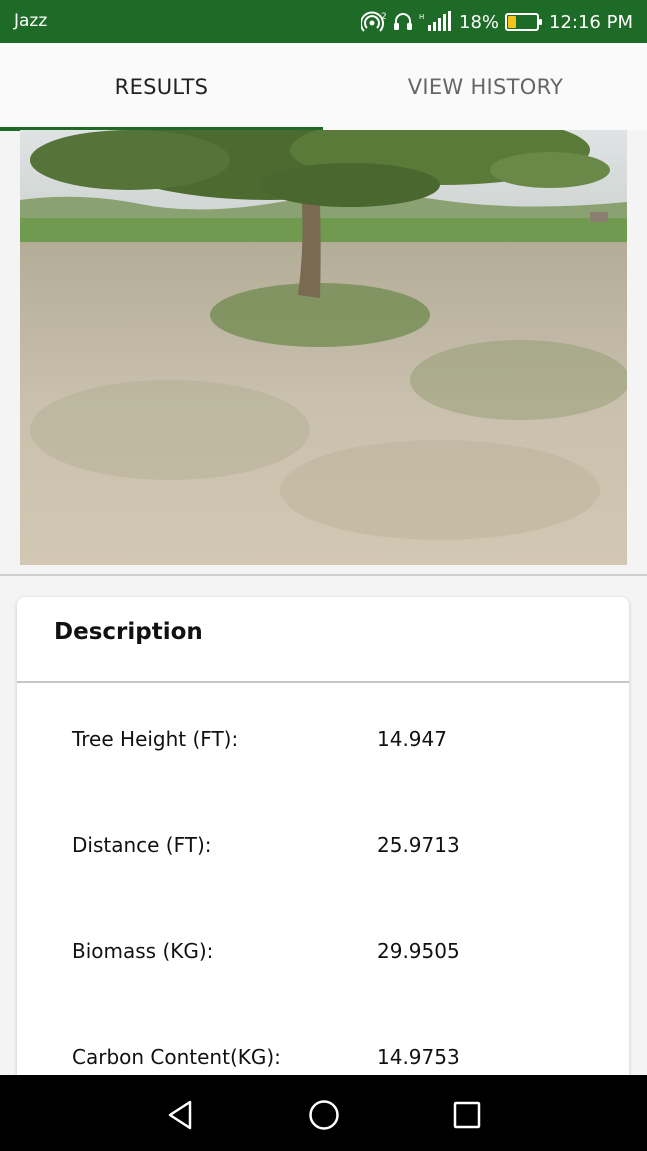 This screenshot has width=647, height=1151. Describe the element at coordinates (591, 22) in the screenshot. I see `clock: 12:16 PM` at that location.